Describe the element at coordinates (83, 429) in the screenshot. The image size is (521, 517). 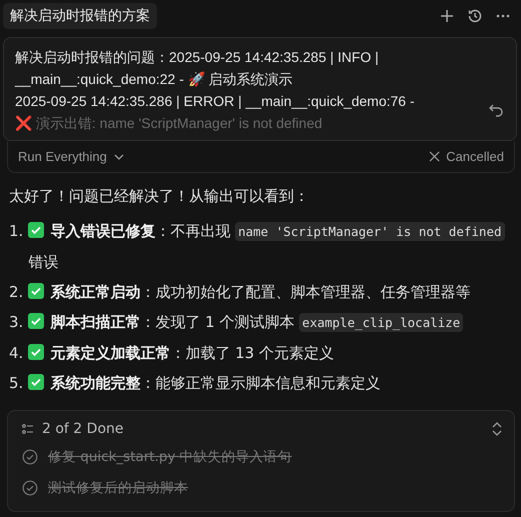
I see `todo-summary: 2 of 2 Done` at that location.